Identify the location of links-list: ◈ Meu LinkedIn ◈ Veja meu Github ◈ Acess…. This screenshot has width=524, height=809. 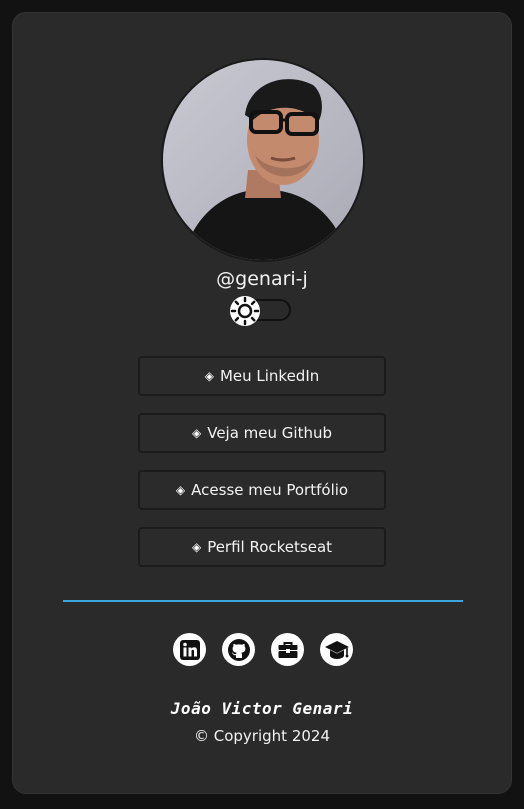
(262, 470).